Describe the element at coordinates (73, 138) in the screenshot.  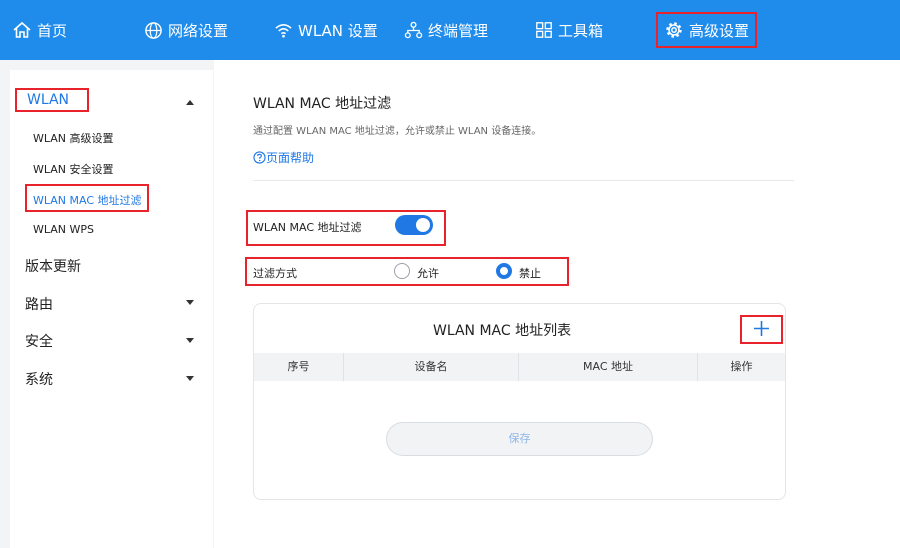
I see `sidebar-item-wlan-advanced: WLAN 高级设置` at that location.